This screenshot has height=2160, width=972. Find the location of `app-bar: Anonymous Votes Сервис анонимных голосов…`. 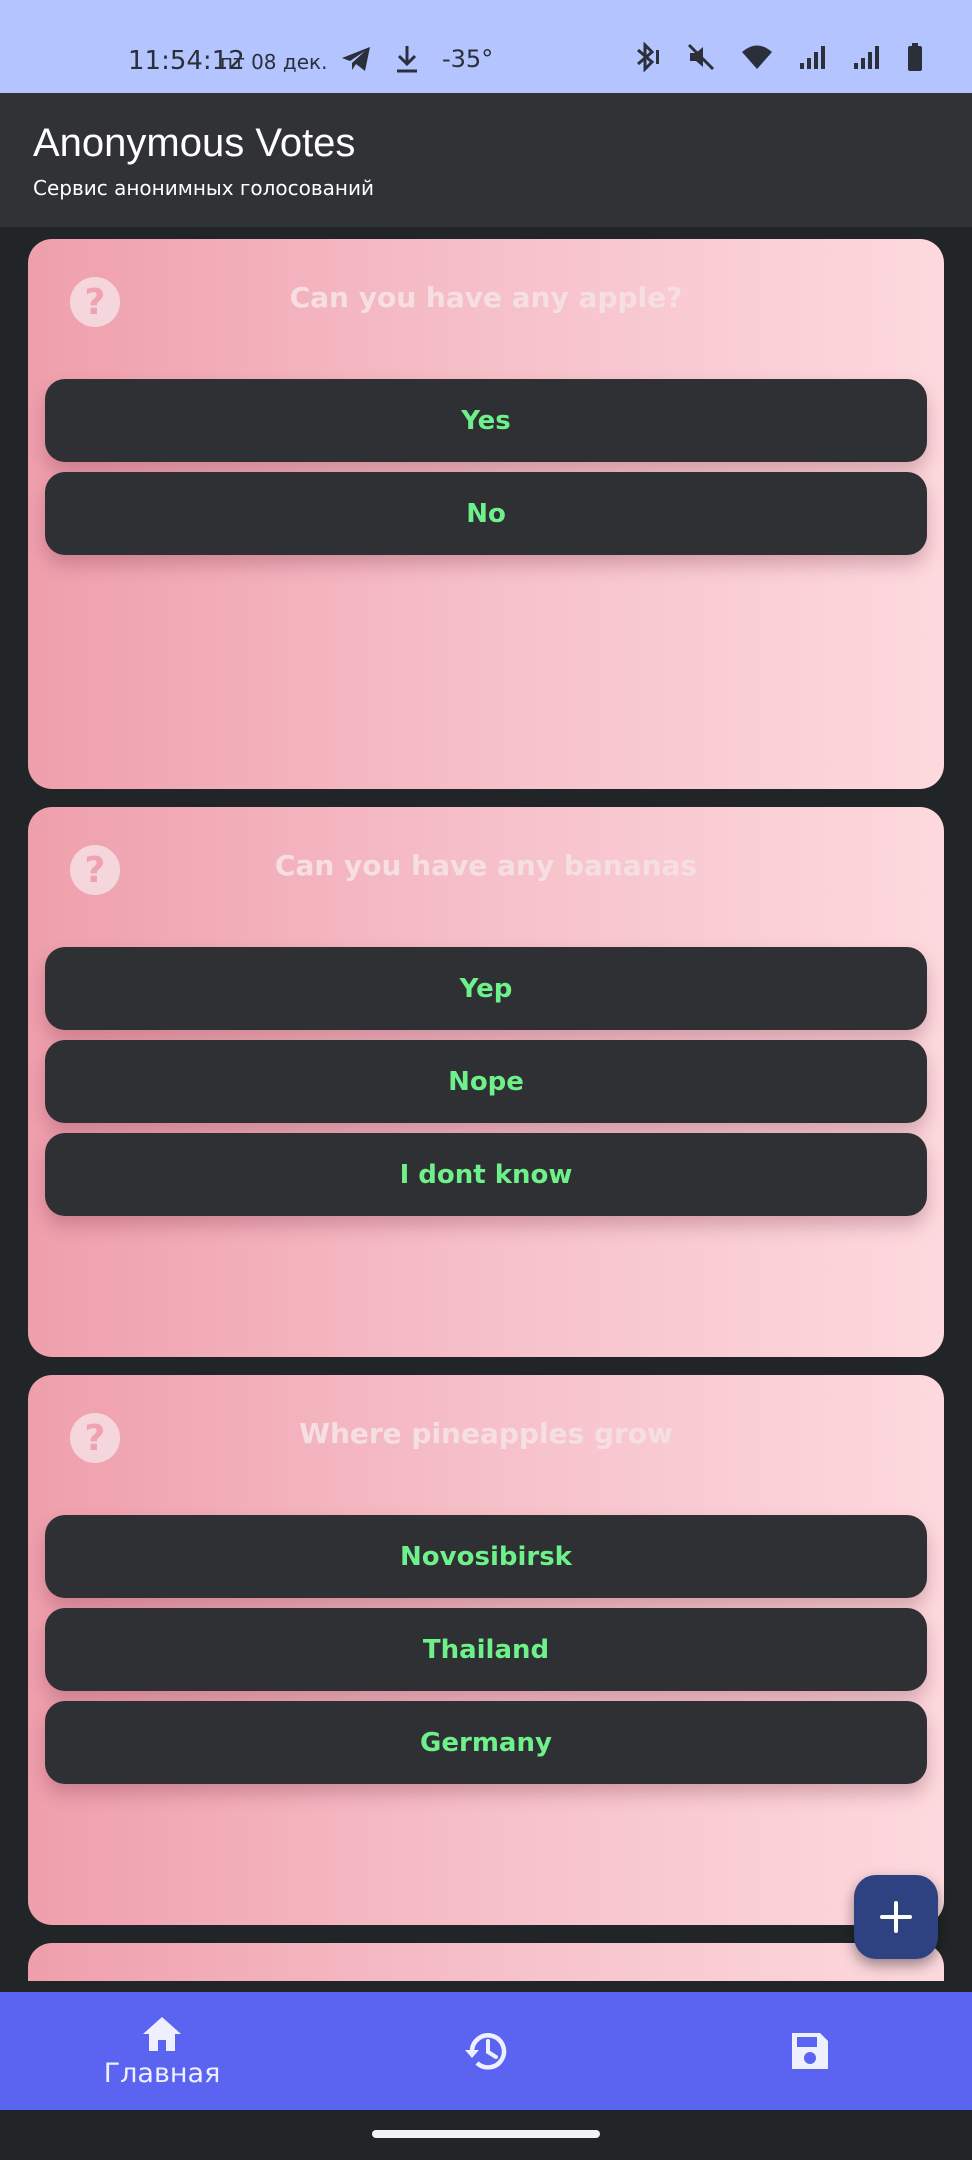

app-bar: Anonymous Votes Сервис анонимных голосов… is located at coordinates (486, 160).